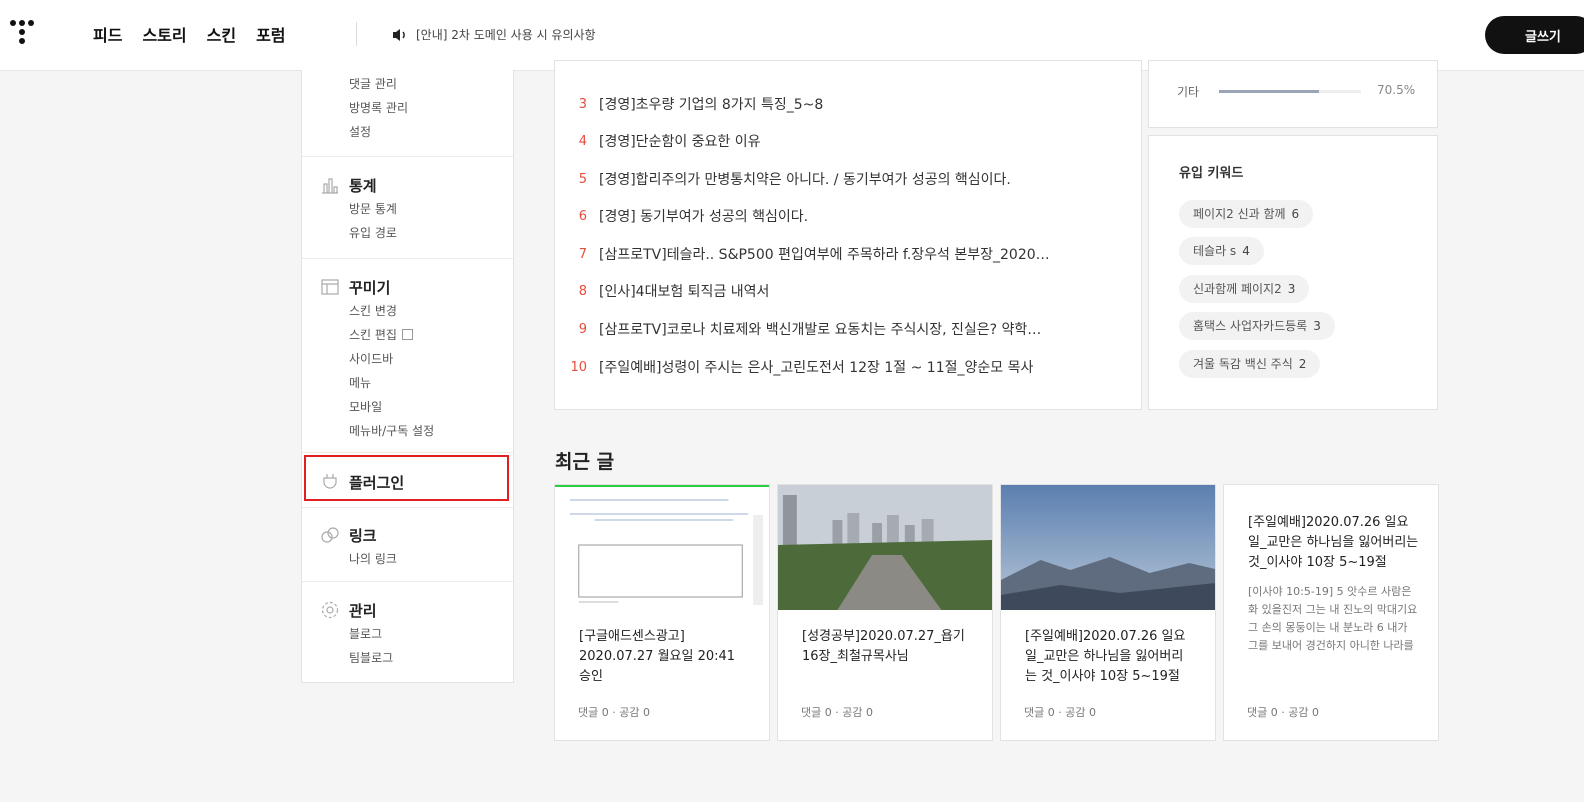 This screenshot has height=802, width=1584. What do you see at coordinates (407, 286) in the screenshot?
I see `sidebar-head-design: 꾸미기` at bounding box center [407, 286].